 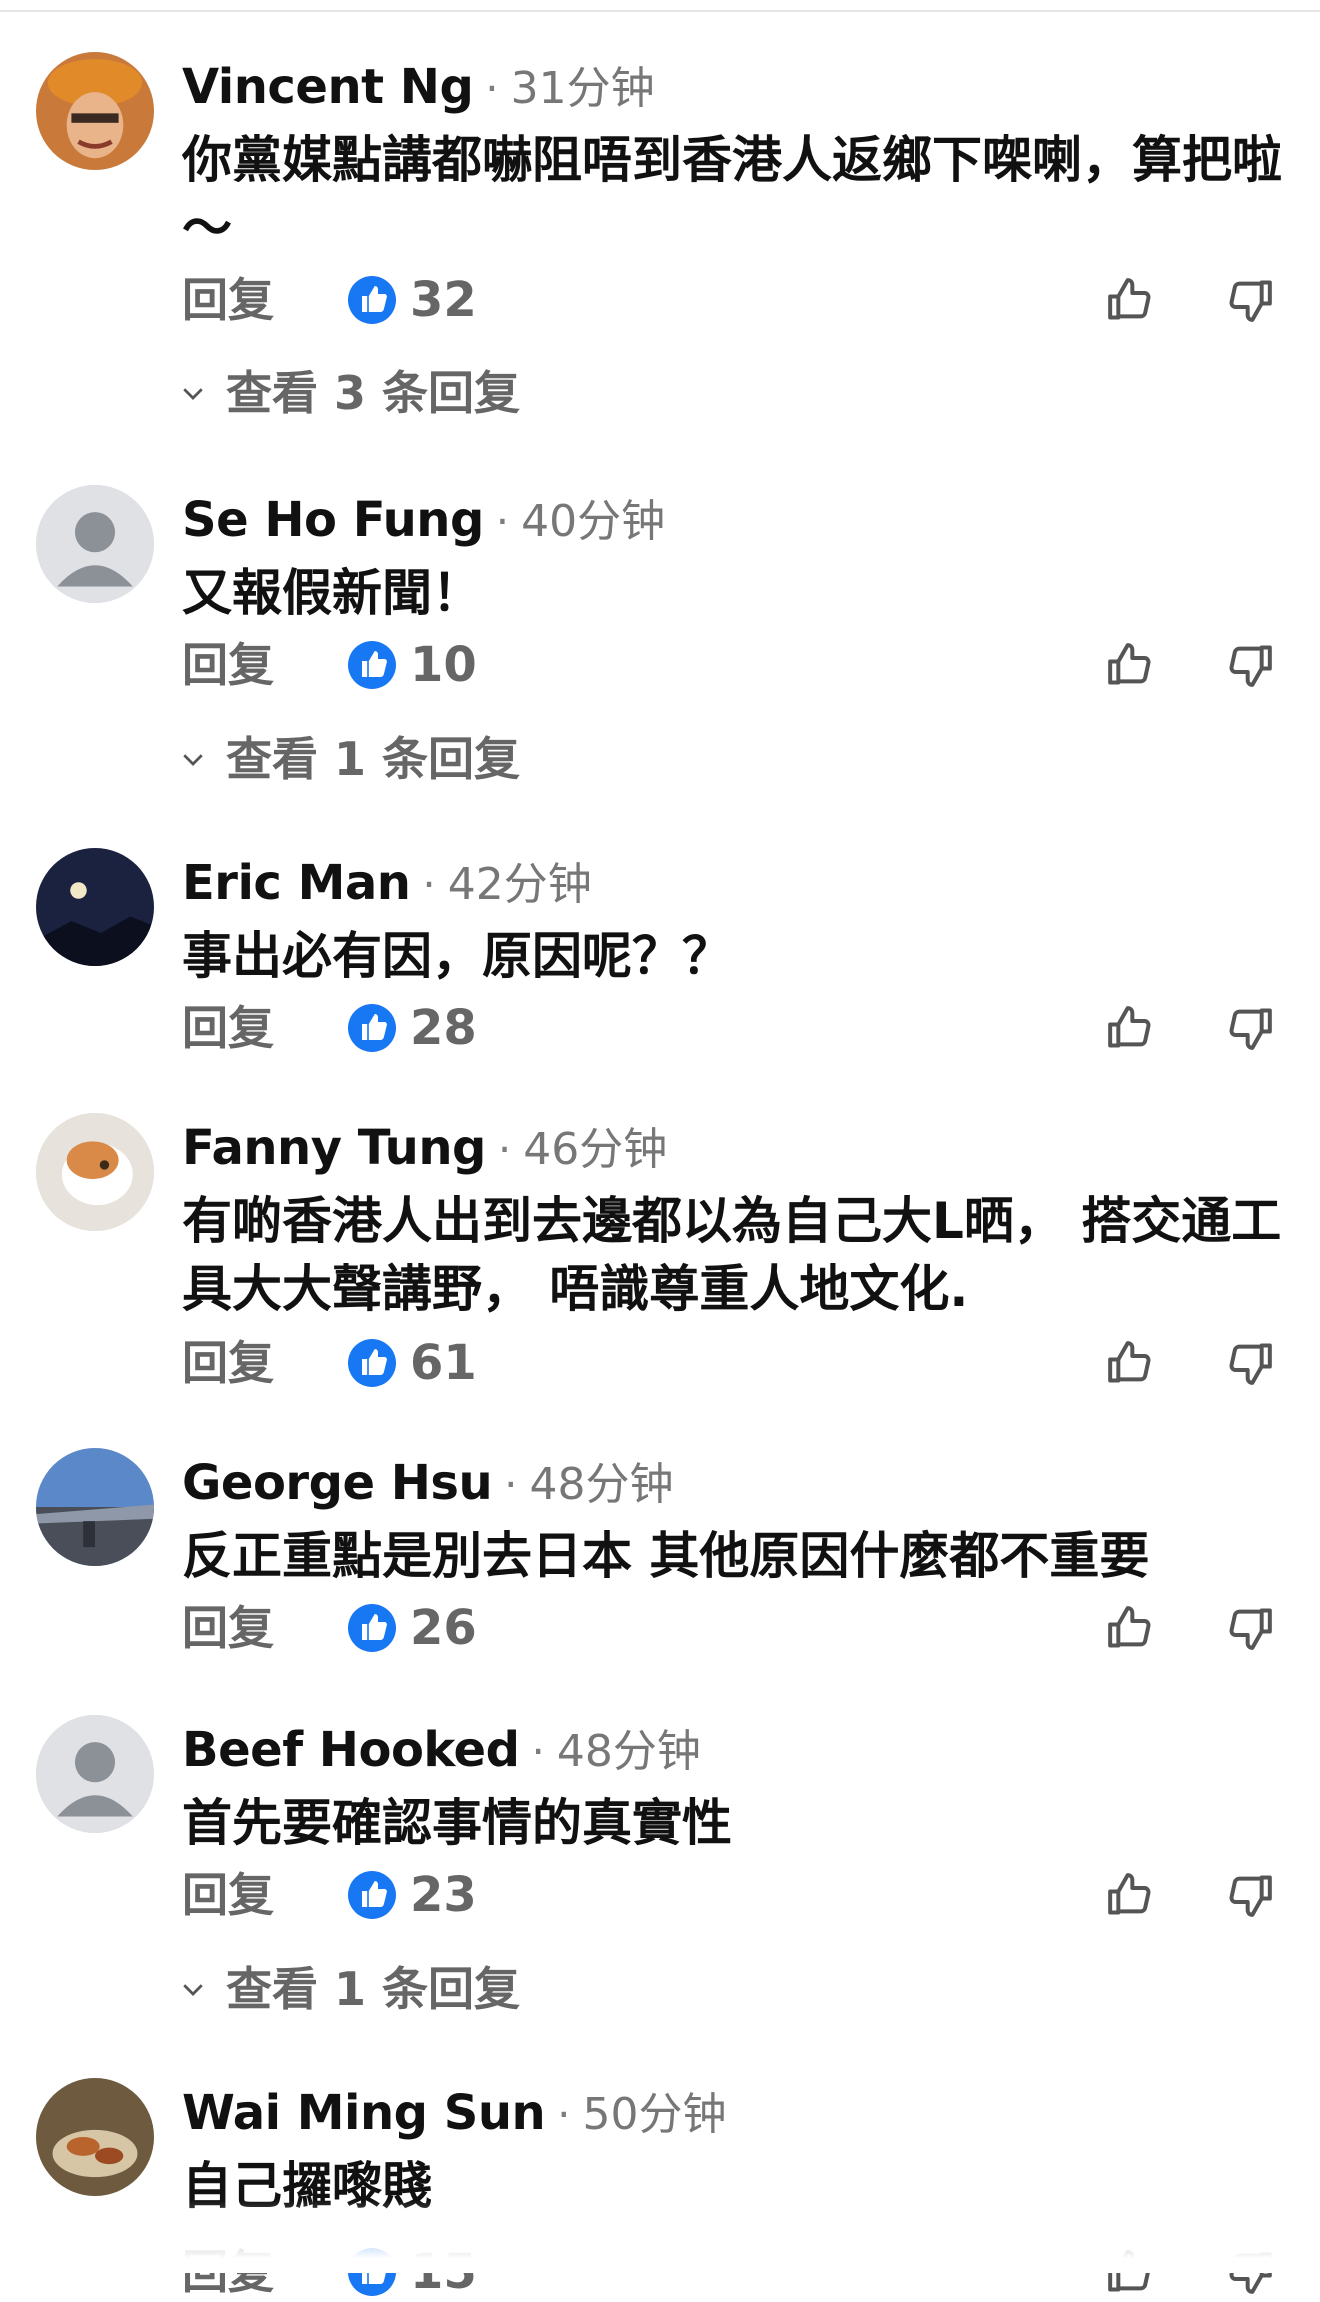 I want to click on comment-text: 首先要確認事情的真實性, so click(x=457, y=1823).